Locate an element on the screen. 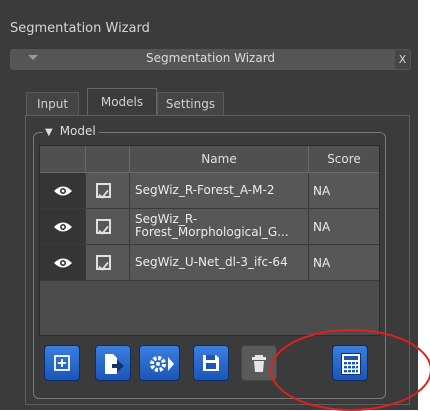 The image size is (430, 411). model-group-legend: ▼ Model is located at coordinates (71, 132).